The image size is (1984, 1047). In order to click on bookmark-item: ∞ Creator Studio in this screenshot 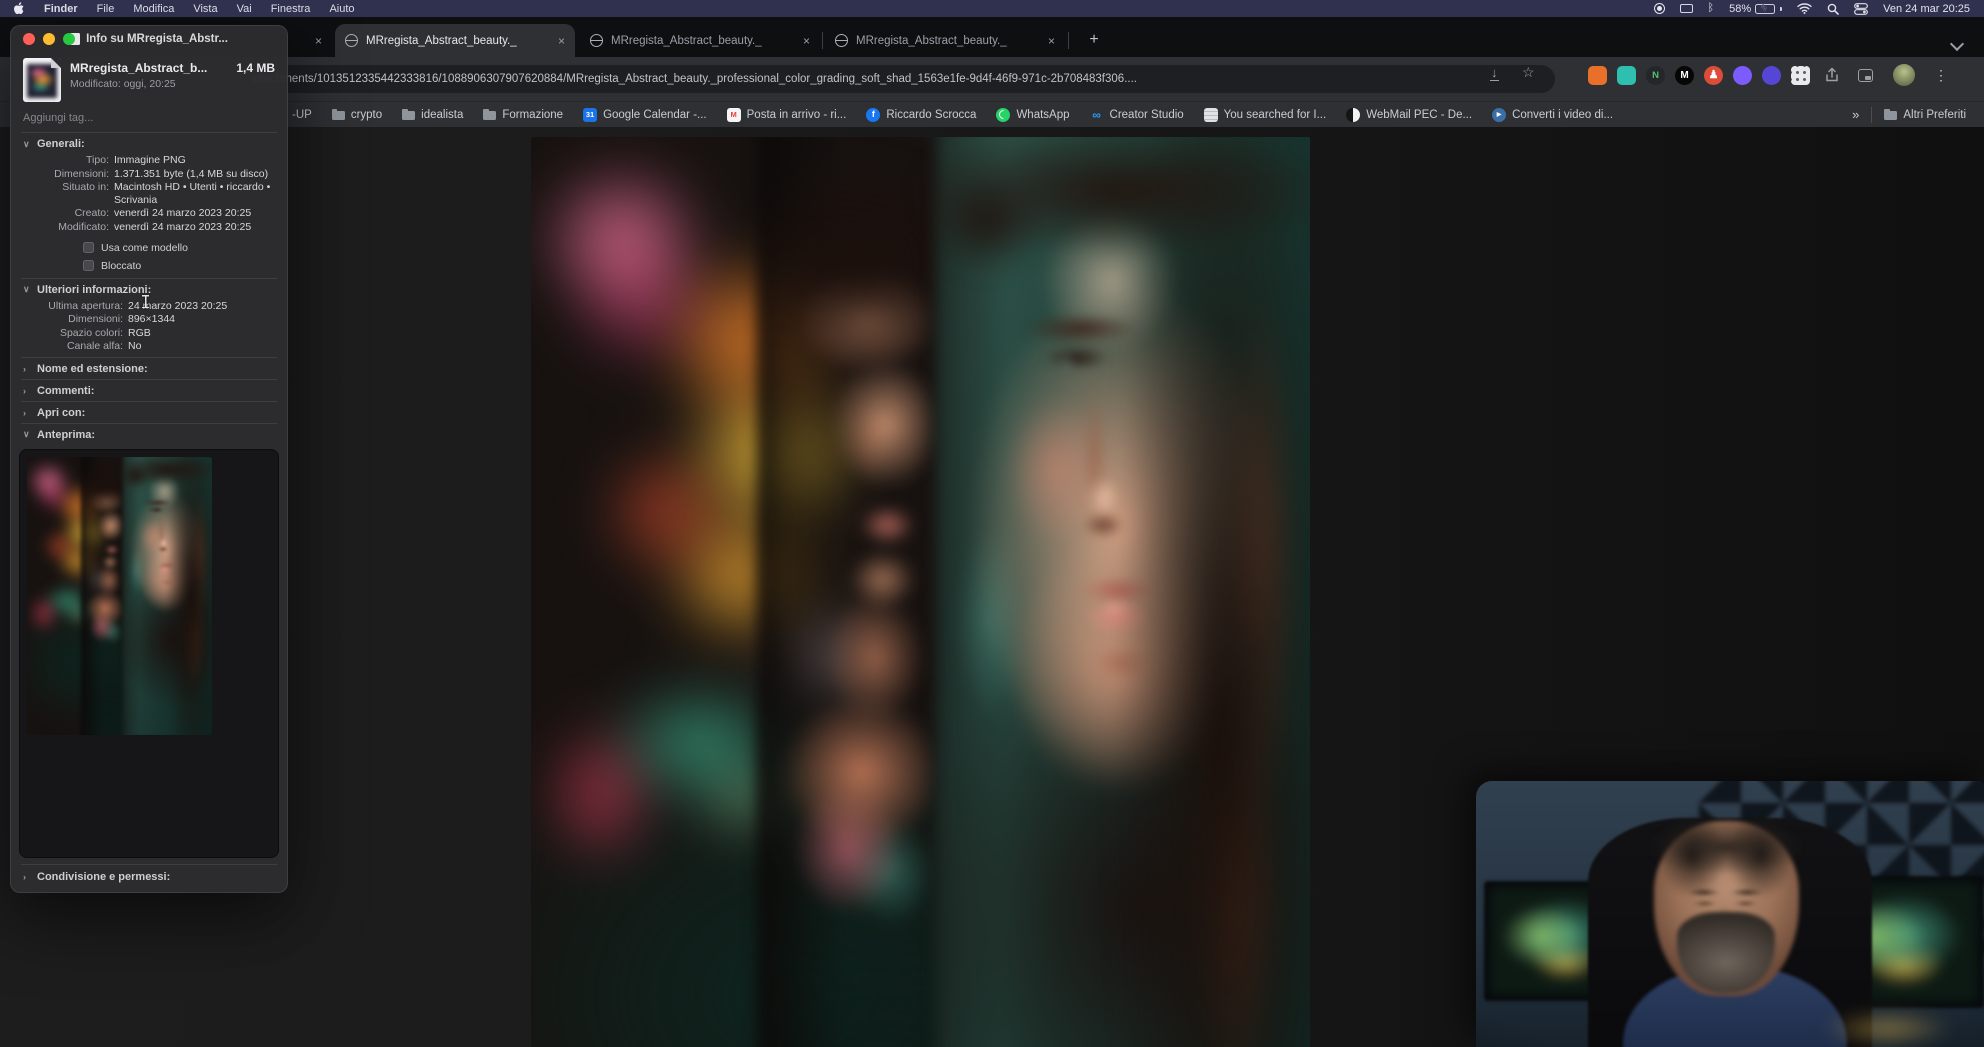, I will do `click(1136, 115)`.